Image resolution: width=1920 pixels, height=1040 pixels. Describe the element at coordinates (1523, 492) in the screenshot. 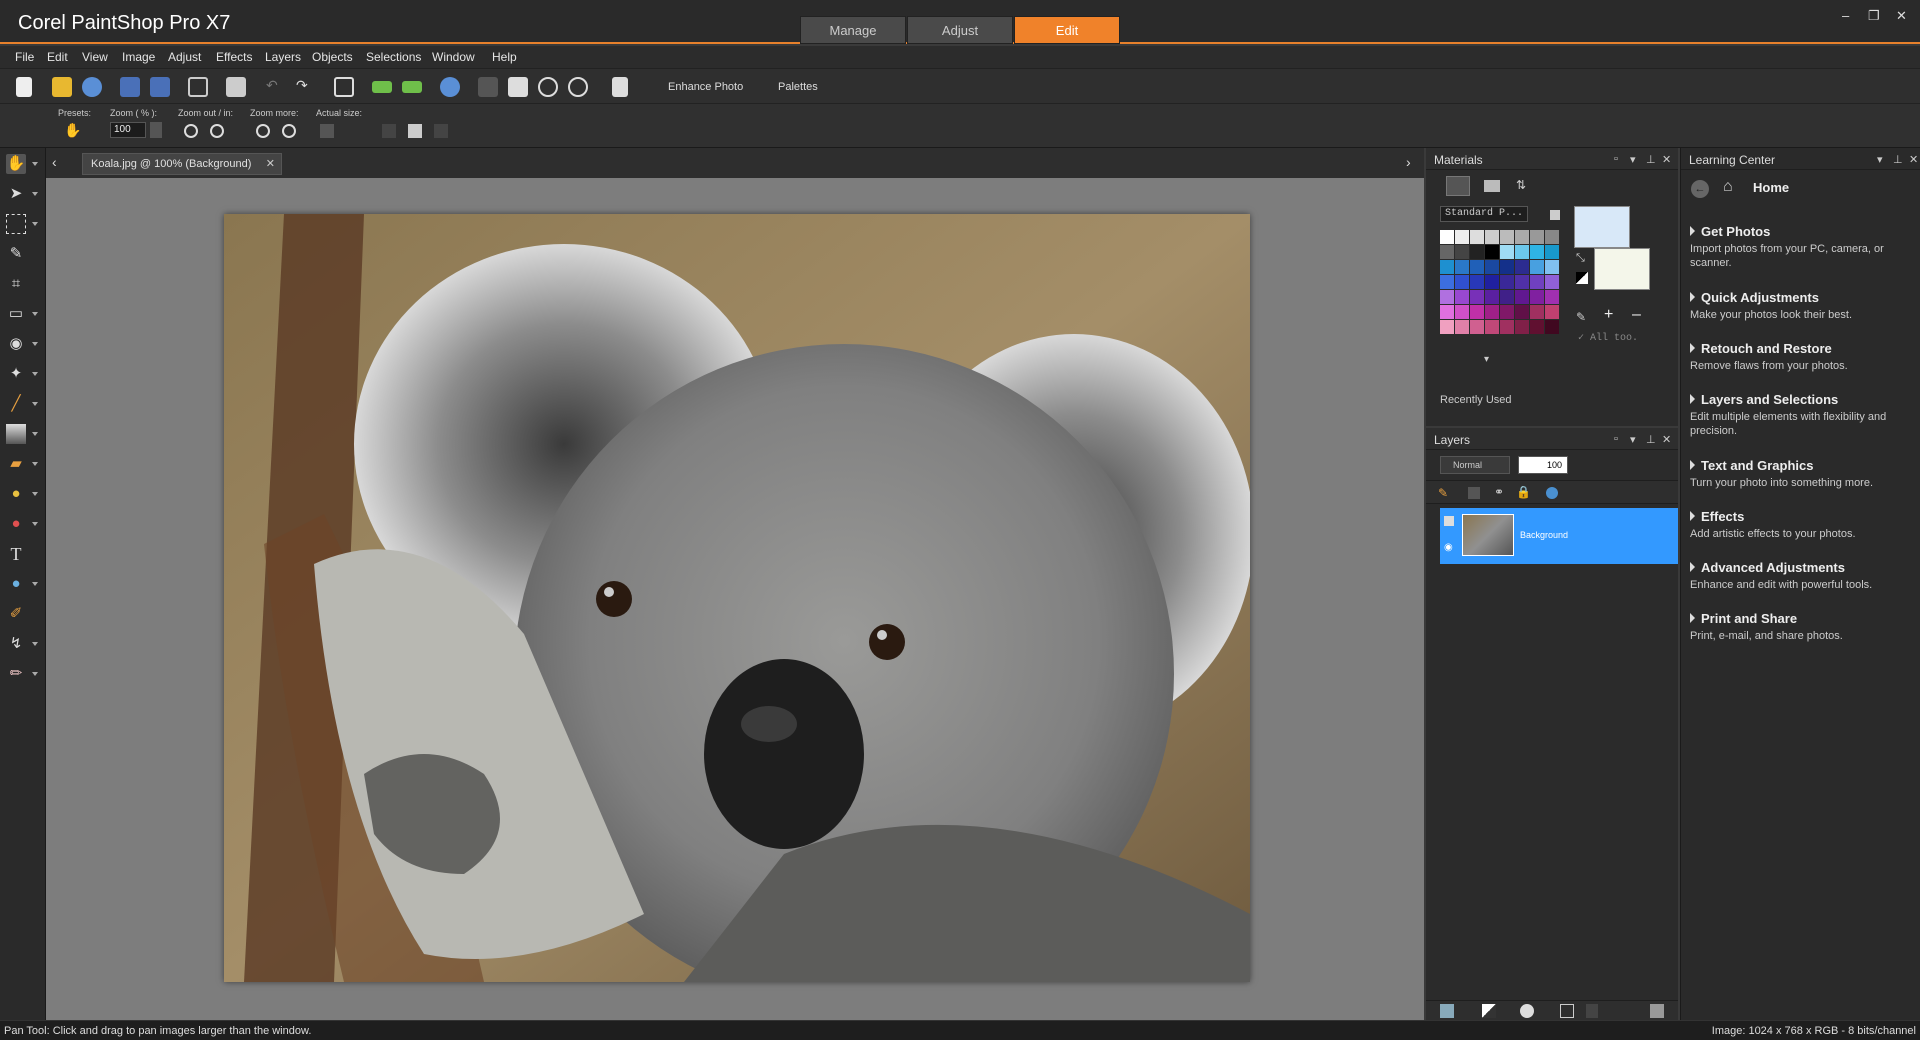

I see `lock-icon: 🔒` at that location.